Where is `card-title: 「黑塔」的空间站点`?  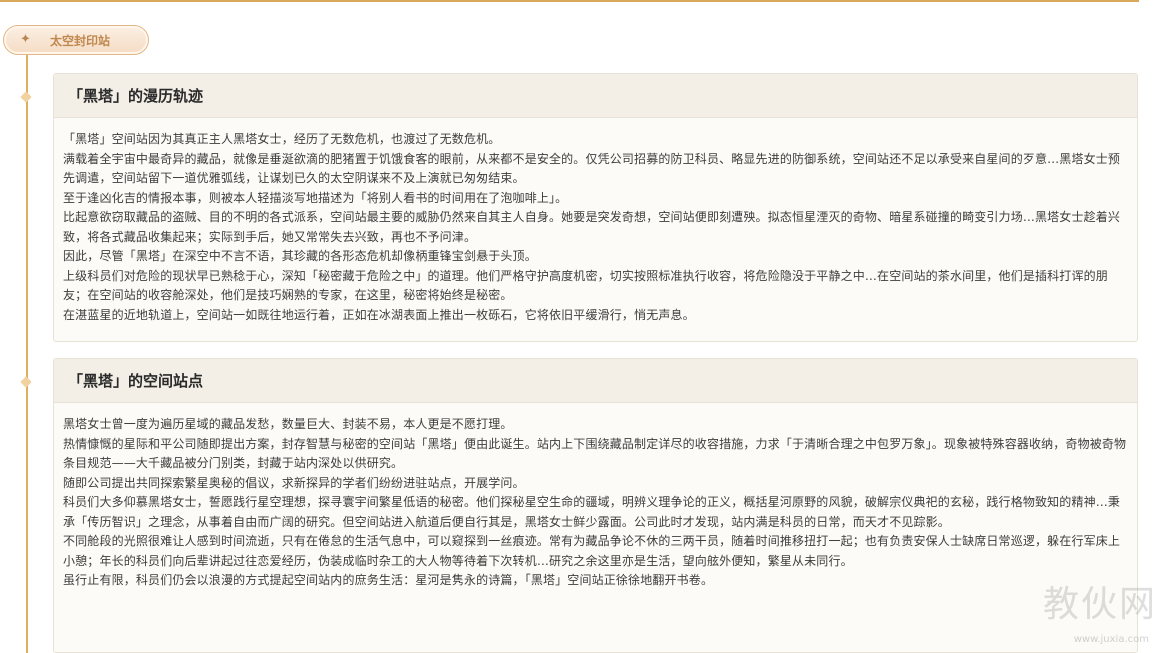
card-title: 「黑塔」的空间站点 is located at coordinates (136, 381).